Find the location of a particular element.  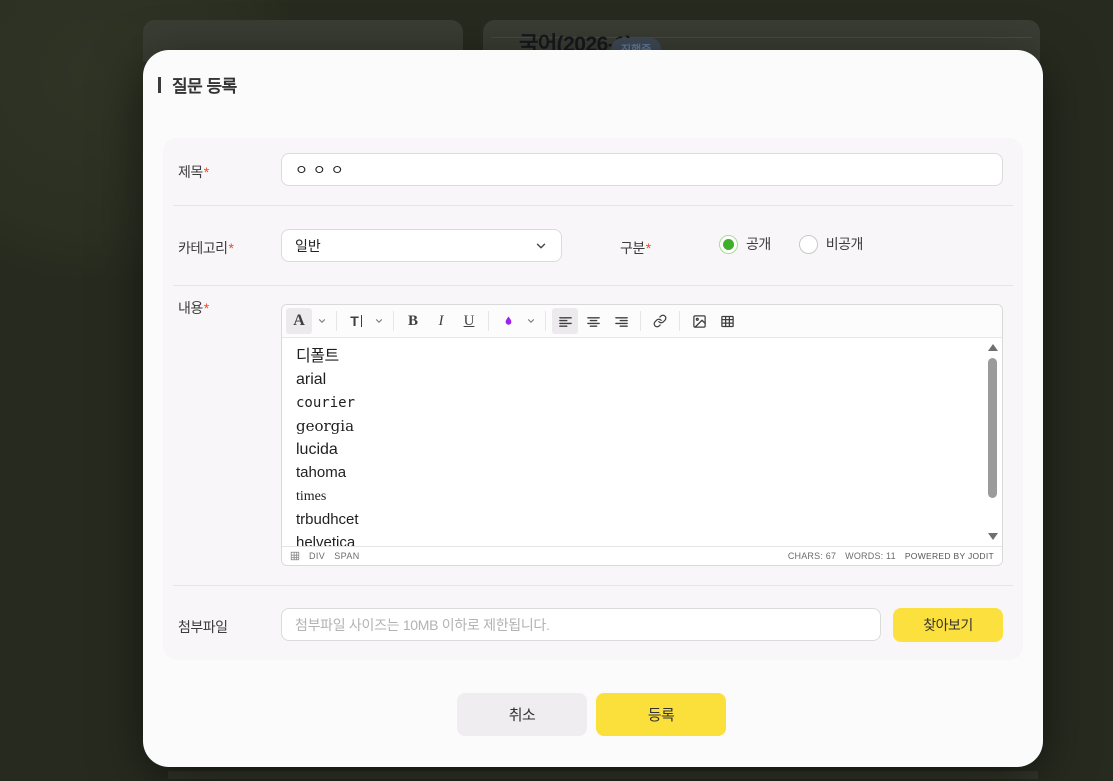

radio-private-label: 비공개 is located at coordinates (844, 244).